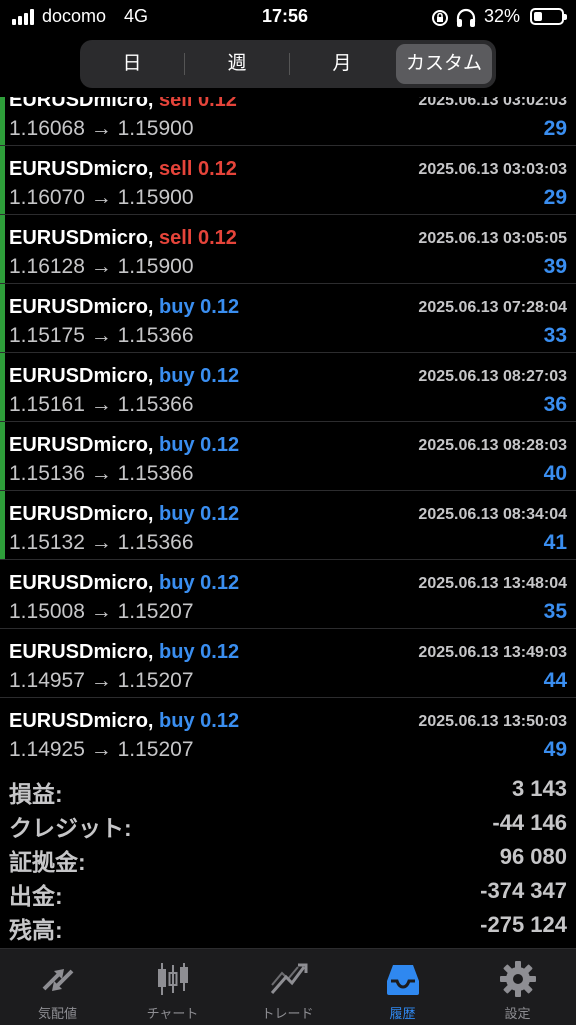 This screenshot has height=1025, width=576. Describe the element at coordinates (555, 197) in the screenshot. I see `trade-profit: 29` at that location.